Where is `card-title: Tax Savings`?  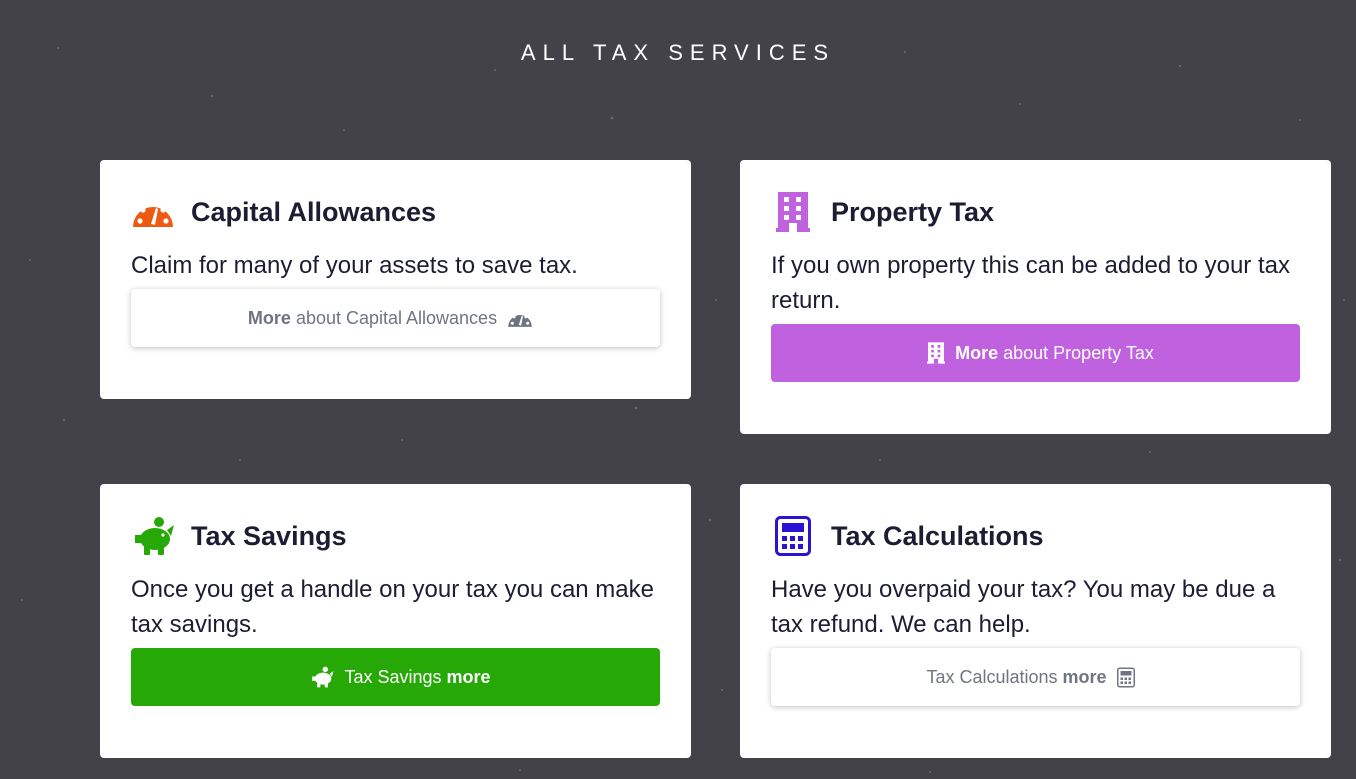 card-title: Tax Savings is located at coordinates (269, 535).